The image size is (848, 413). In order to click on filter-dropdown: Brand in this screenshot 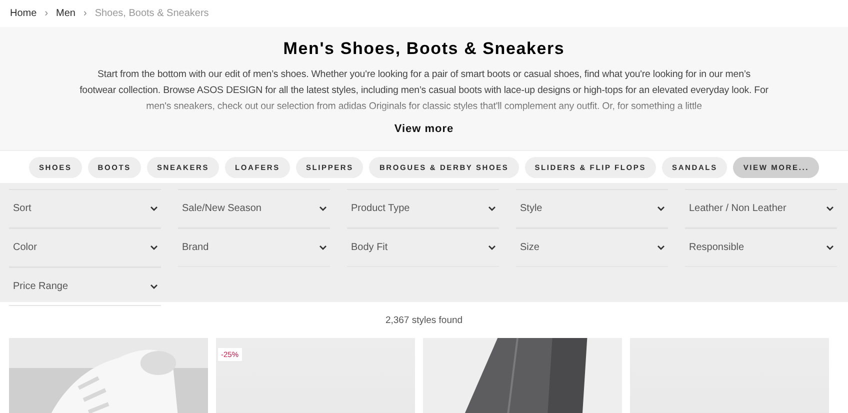, I will do `click(254, 247)`.